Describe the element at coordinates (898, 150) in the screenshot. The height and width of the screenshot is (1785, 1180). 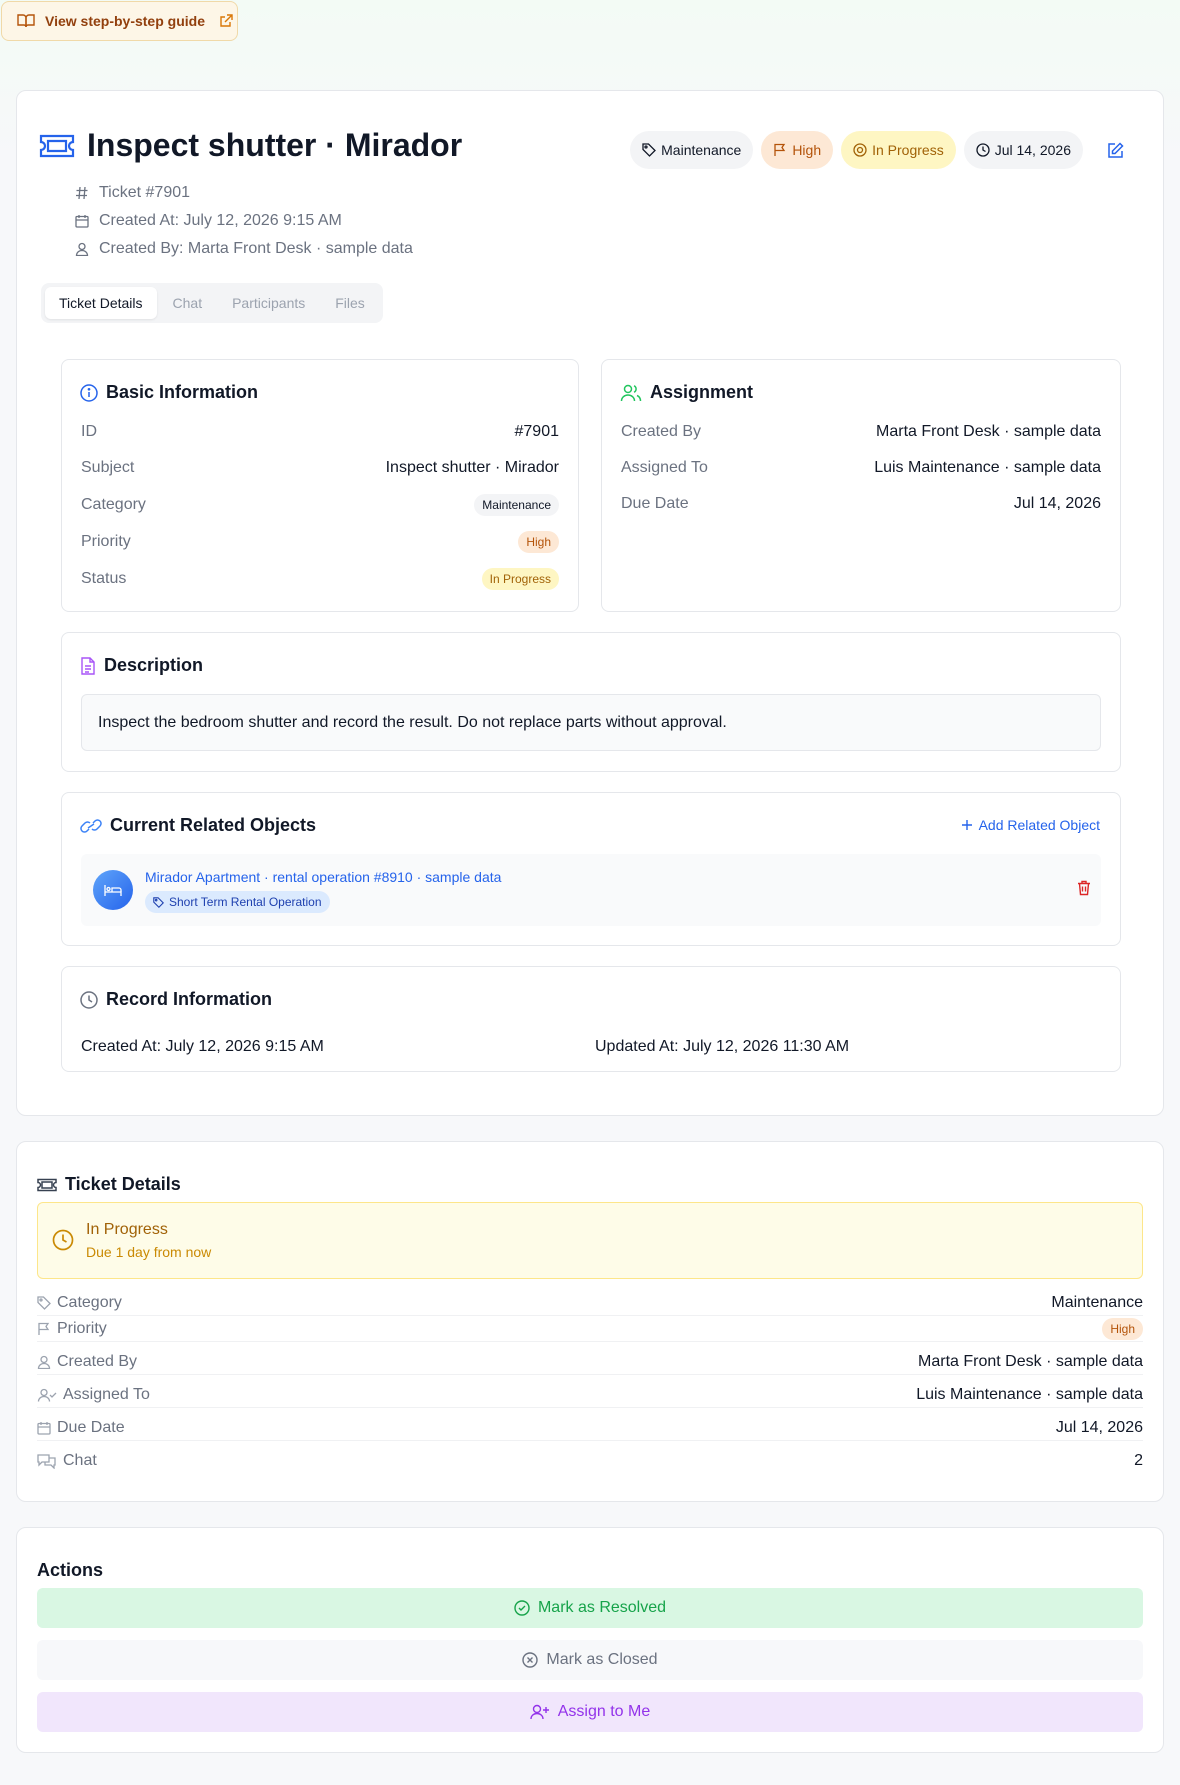
I see `status-badge: In Progress` at that location.